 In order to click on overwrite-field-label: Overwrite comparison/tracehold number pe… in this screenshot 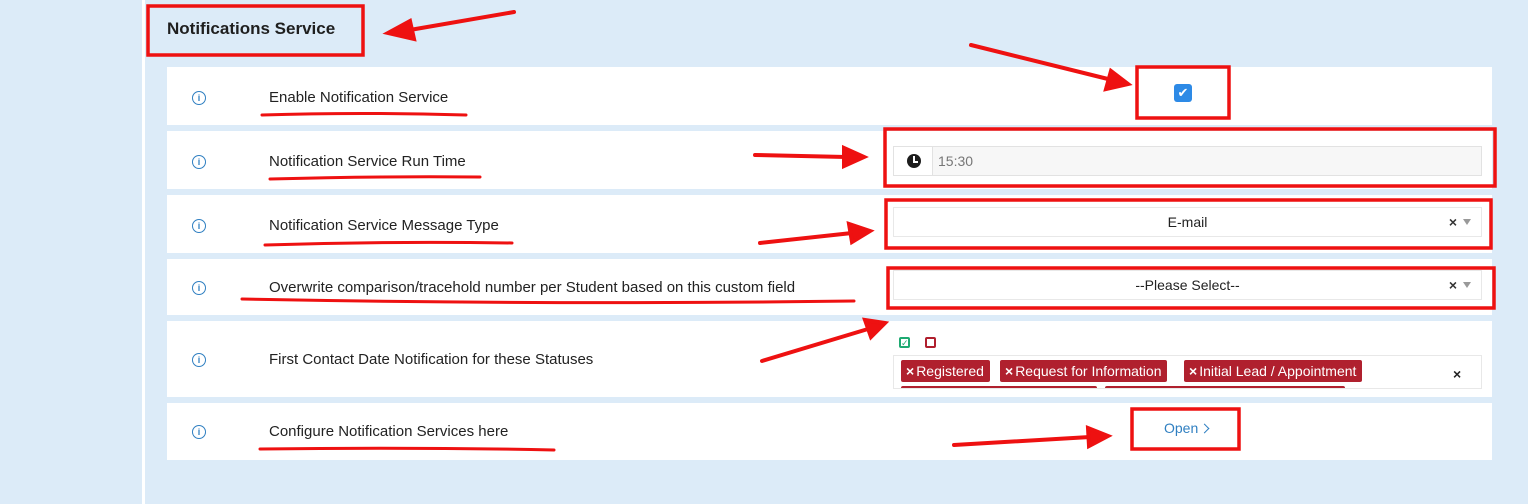, I will do `click(532, 287)`.